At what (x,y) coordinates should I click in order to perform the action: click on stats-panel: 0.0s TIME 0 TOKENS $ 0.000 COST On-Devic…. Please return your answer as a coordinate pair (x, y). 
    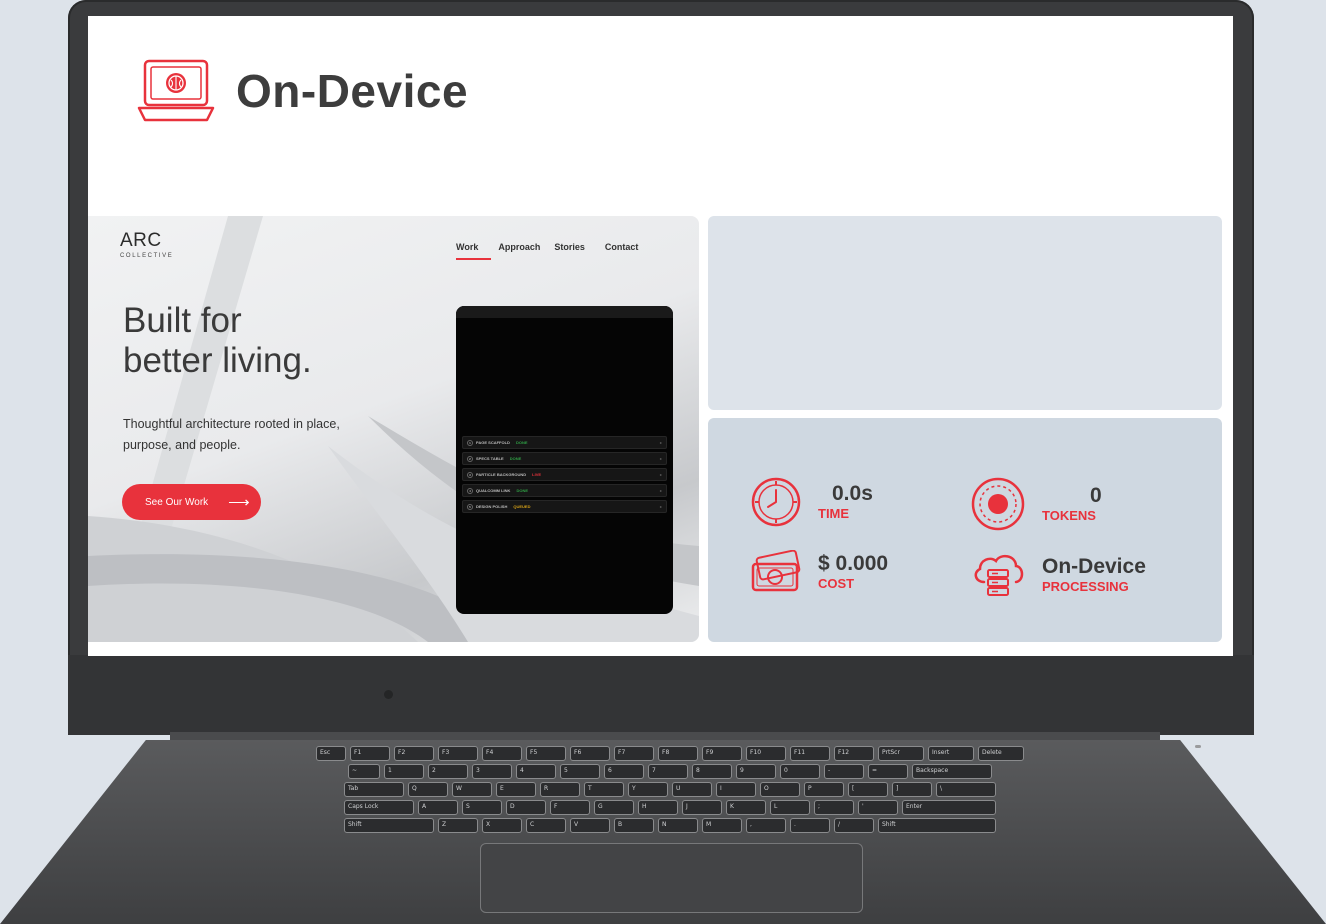
    Looking at the image, I should click on (965, 530).